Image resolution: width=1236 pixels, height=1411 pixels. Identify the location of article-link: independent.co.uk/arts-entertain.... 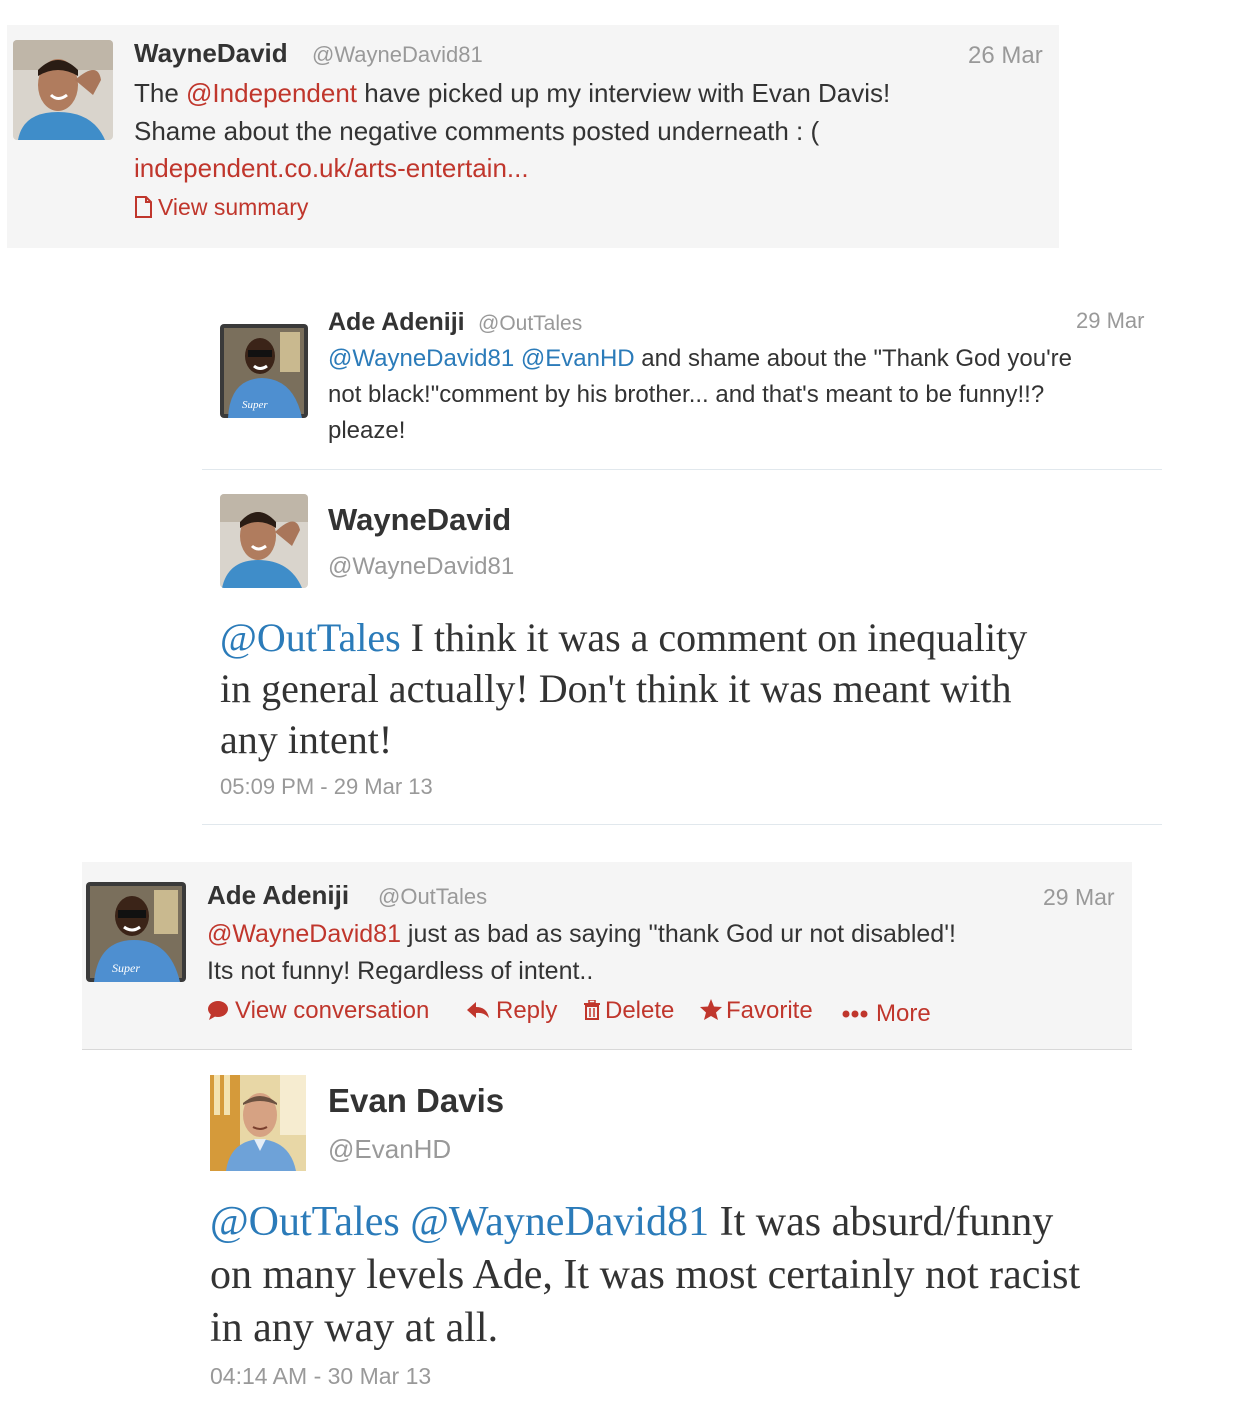
(331, 168).